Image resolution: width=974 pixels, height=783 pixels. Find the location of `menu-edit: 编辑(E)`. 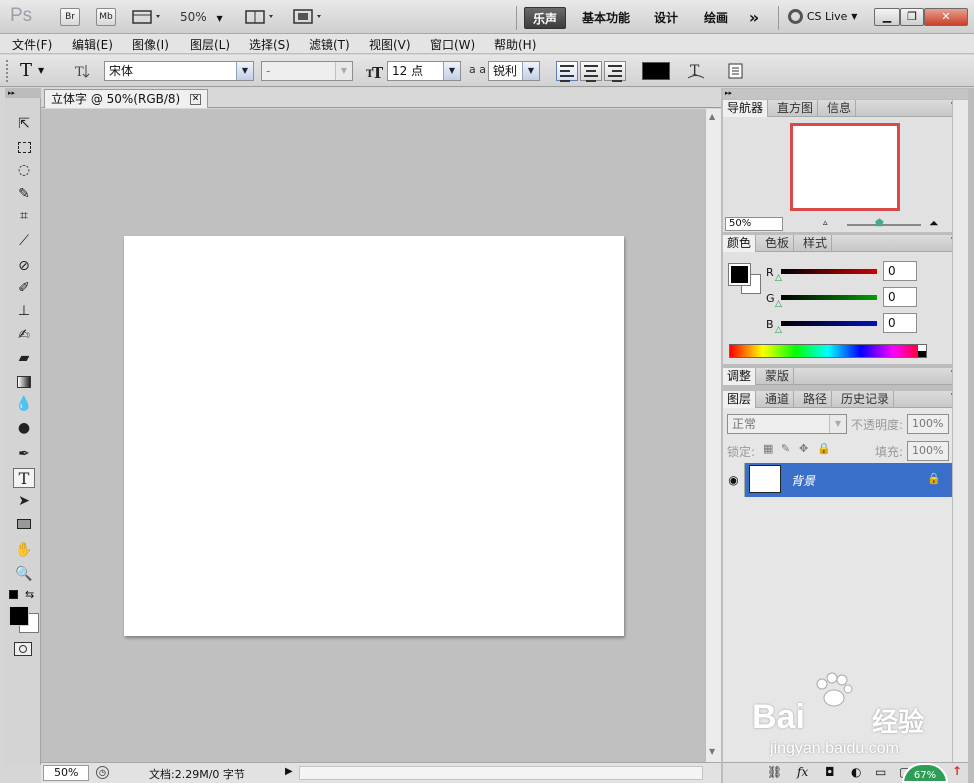

menu-edit: 编辑(E) is located at coordinates (92, 44).